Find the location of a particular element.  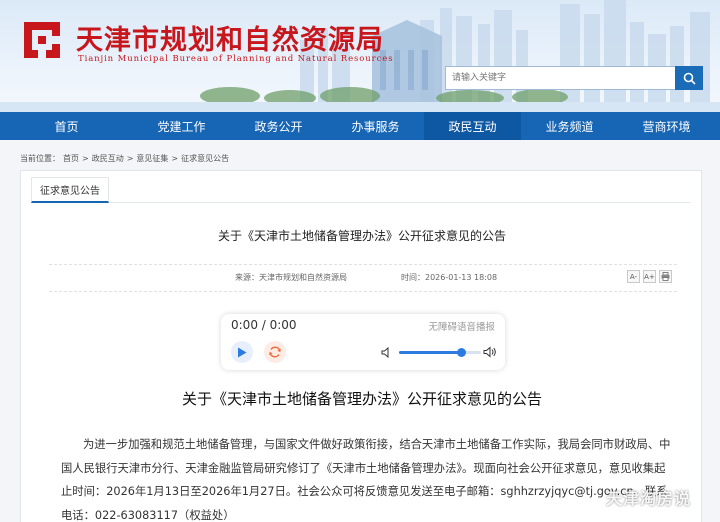

nav-item-party-building: 党建工作 is located at coordinates (181, 126).